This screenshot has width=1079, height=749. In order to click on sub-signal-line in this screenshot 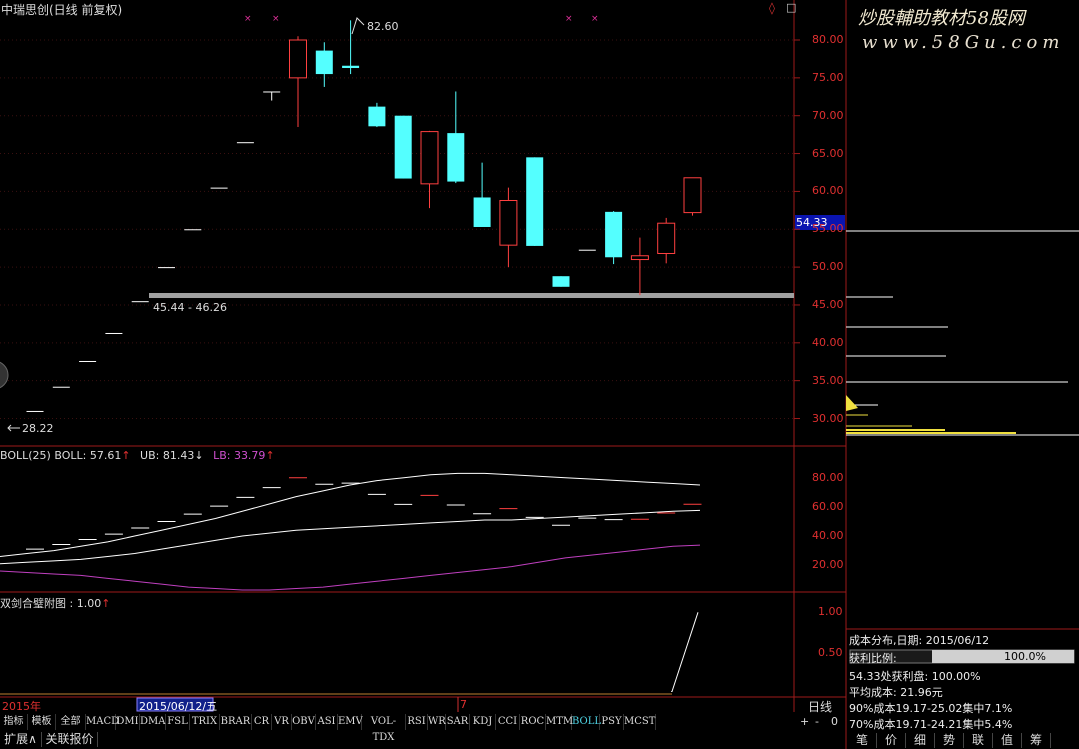, I will do `click(685, 652)`.